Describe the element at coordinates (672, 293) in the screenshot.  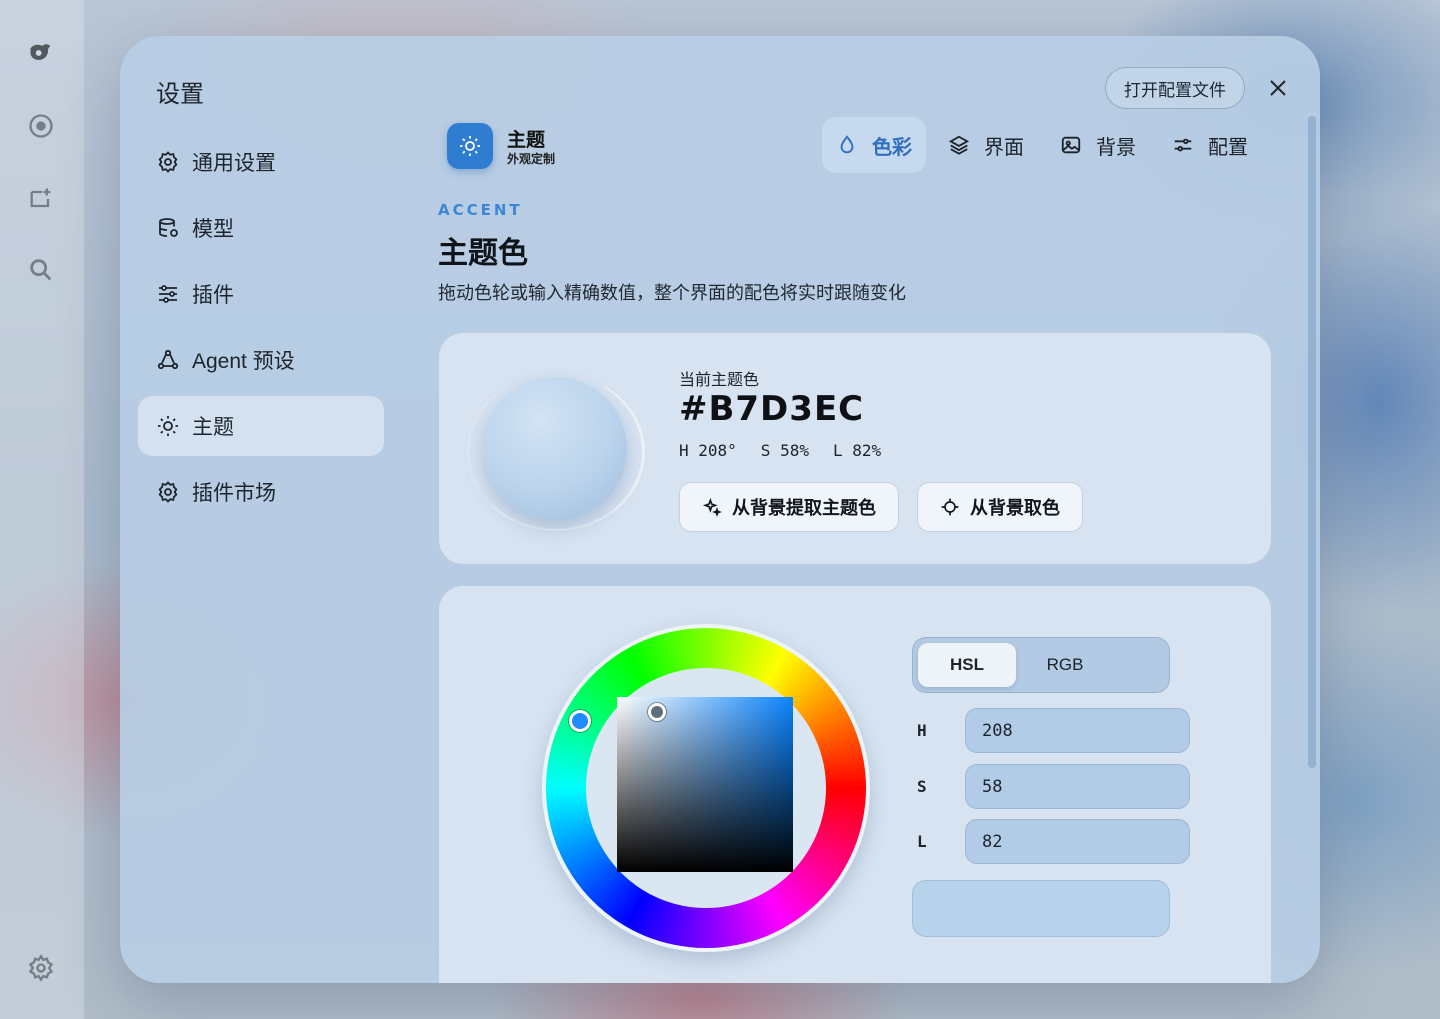
I see `section-description: 拖动色轮或输入精确数值，整个界面的配色将实时跟随变化` at that location.